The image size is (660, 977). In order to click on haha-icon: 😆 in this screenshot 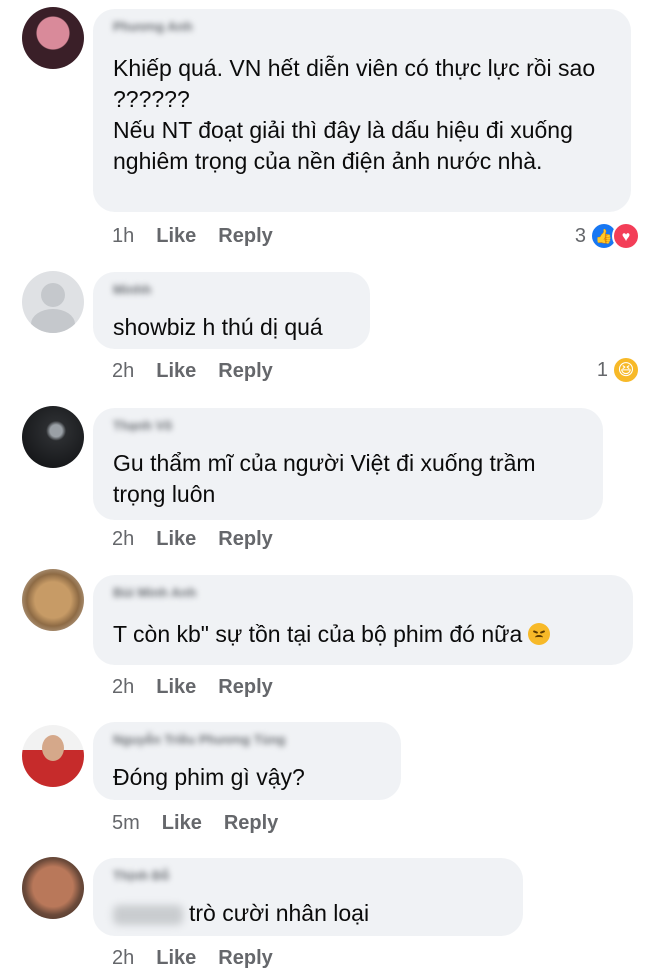, I will do `click(626, 370)`.